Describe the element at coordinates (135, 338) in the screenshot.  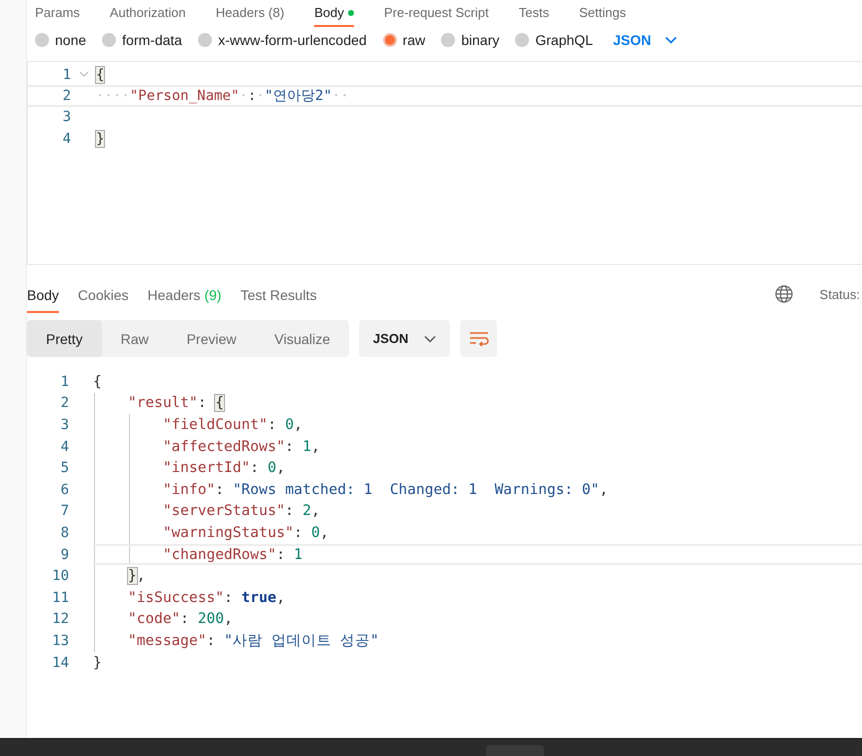
I see `view-mode-tab: Raw` at that location.